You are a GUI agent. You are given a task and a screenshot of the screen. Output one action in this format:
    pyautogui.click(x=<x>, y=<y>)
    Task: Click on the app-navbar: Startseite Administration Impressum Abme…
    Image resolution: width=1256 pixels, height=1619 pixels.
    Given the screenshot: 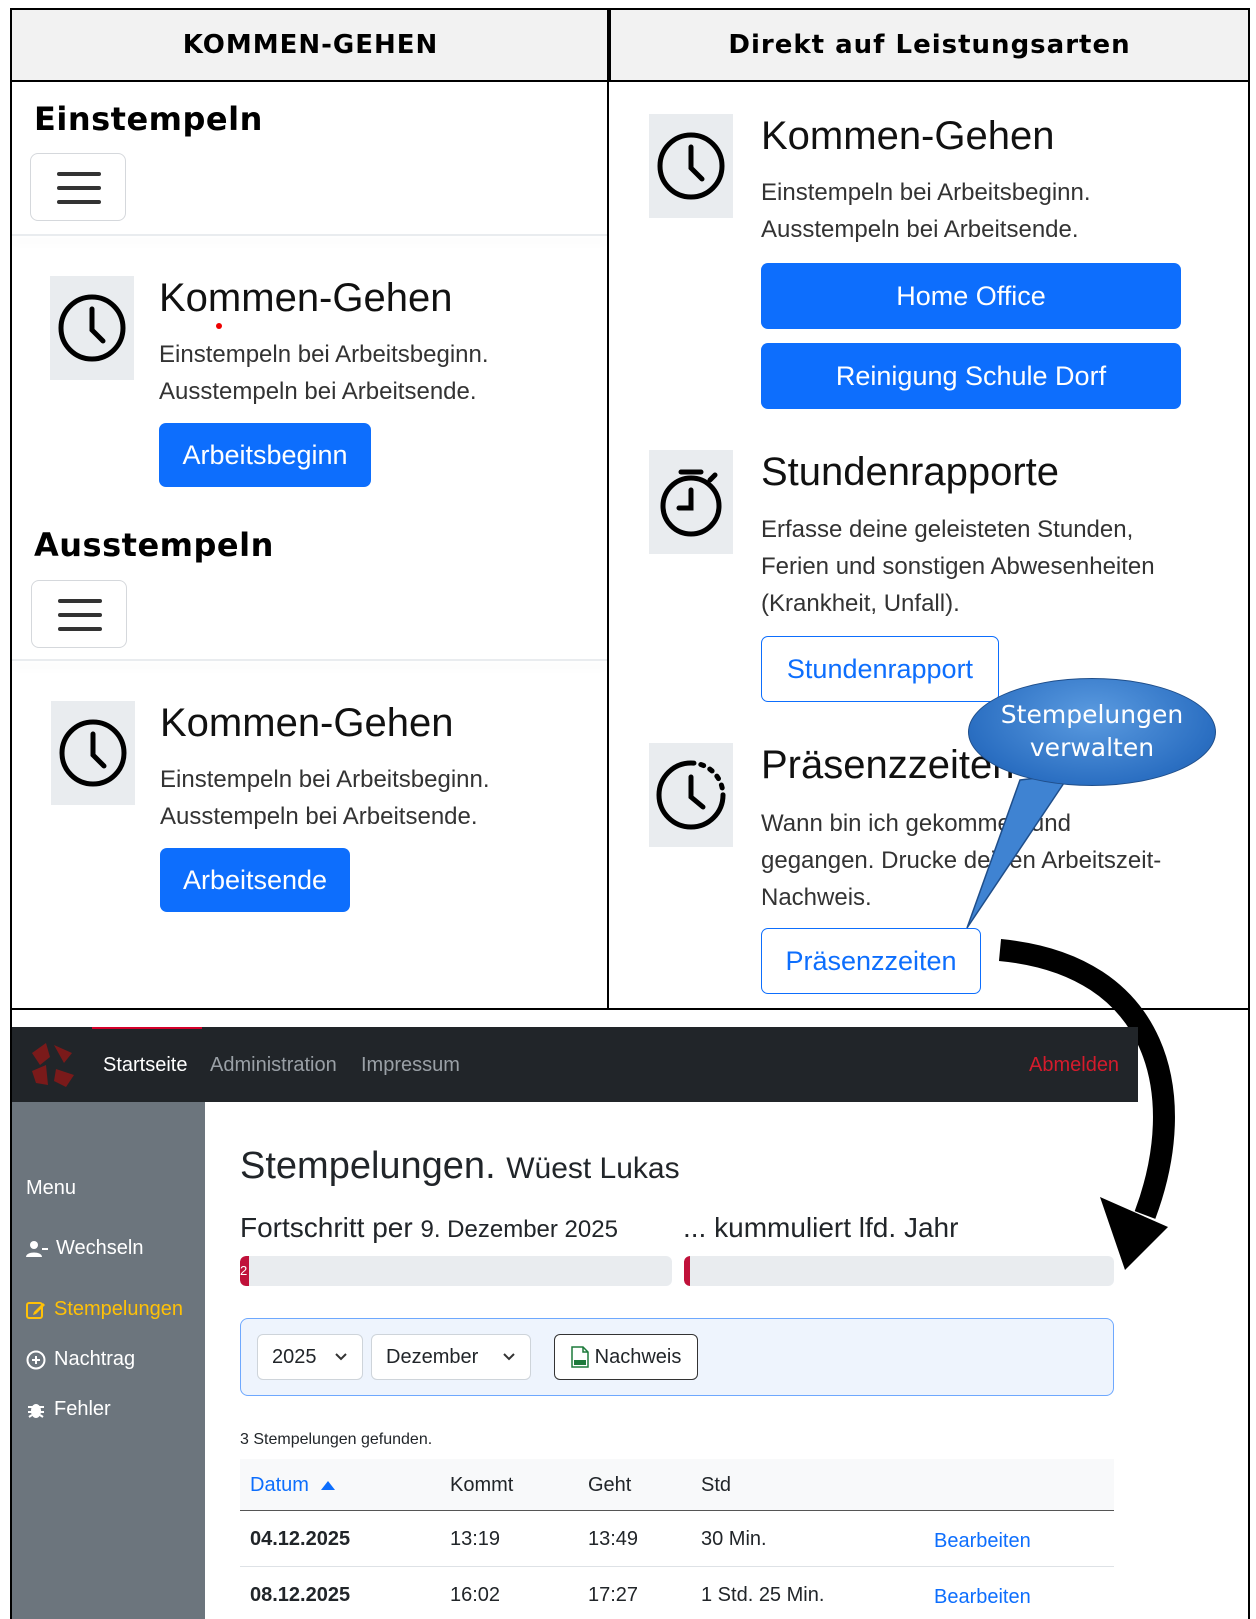 What is the action you would take?
    pyautogui.click(x=575, y=1064)
    